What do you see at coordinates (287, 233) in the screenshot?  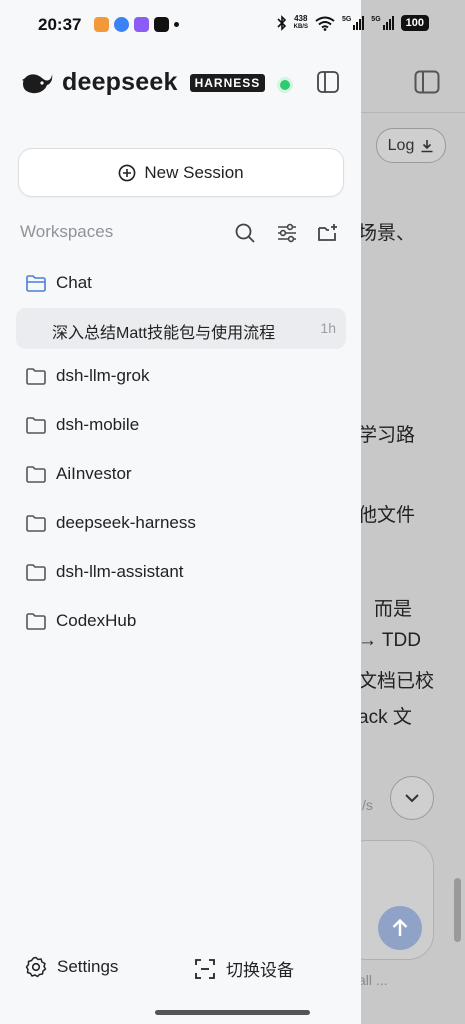 I see `filter-sliders-icon` at bounding box center [287, 233].